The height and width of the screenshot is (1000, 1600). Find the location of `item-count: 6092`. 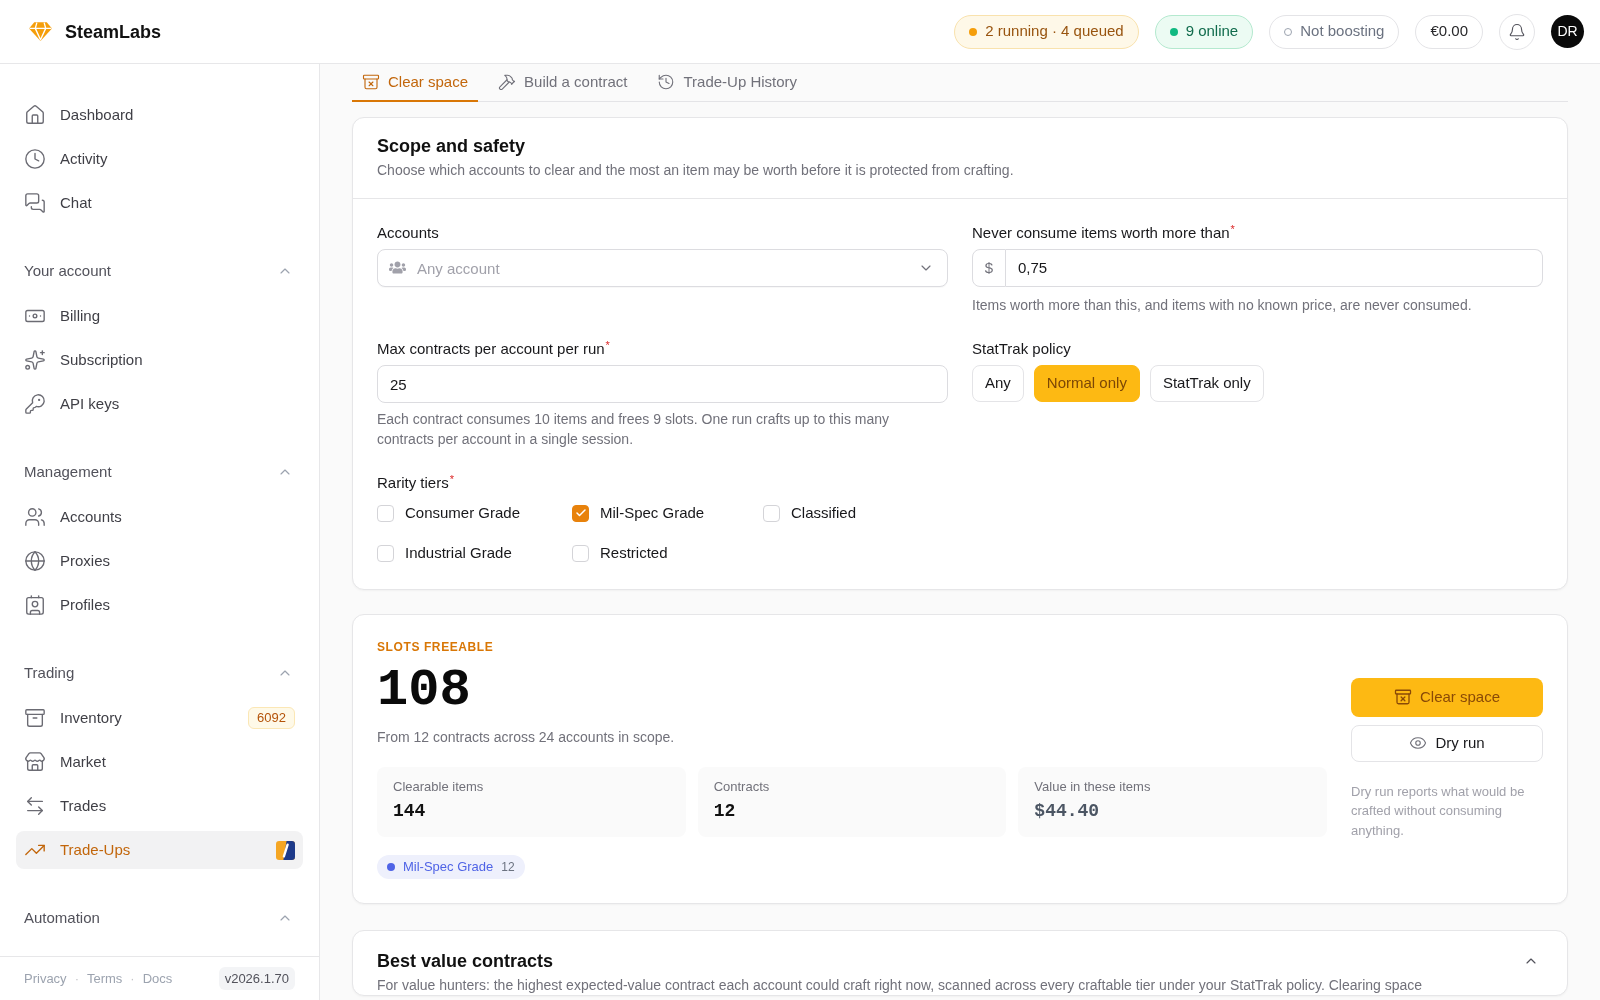

item-count: 6092 is located at coordinates (271, 718).